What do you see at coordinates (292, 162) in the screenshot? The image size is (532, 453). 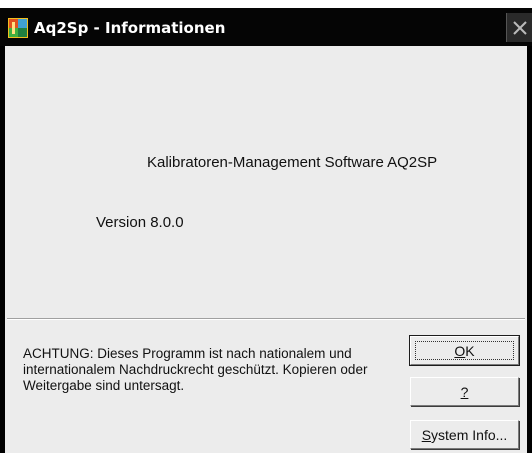 I see `product-name: Kalibratoren-Management Software AQ2SP` at bounding box center [292, 162].